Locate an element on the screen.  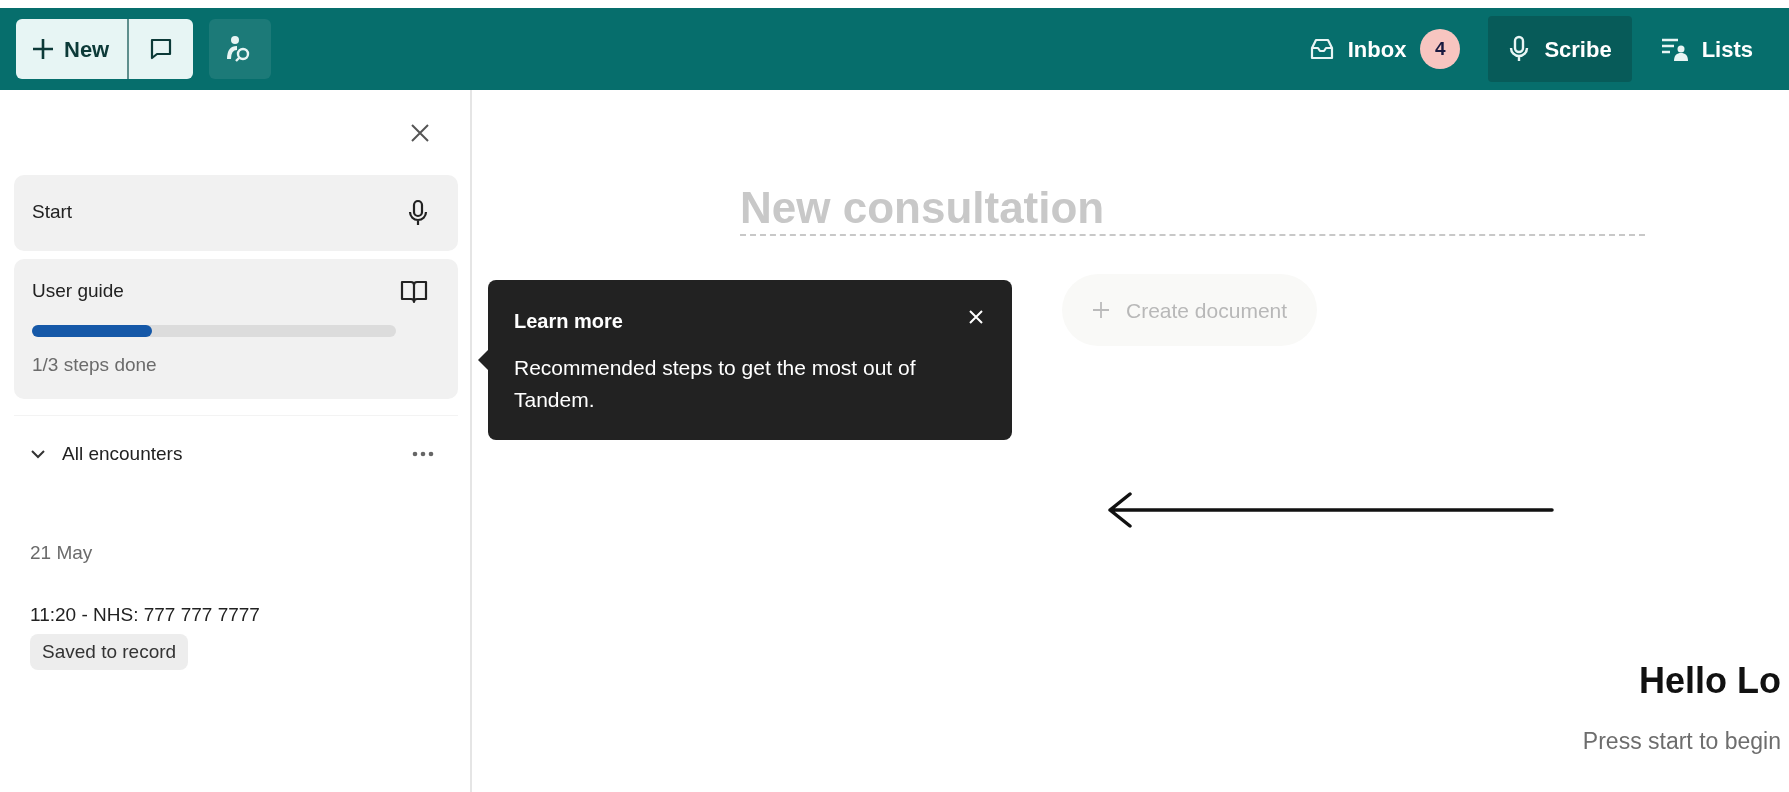
nav-tab: Scribe is located at coordinates (1560, 49).